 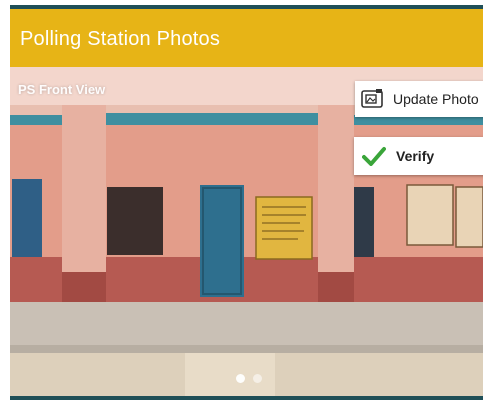 I want to click on verify-button: Verify, so click(x=418, y=156).